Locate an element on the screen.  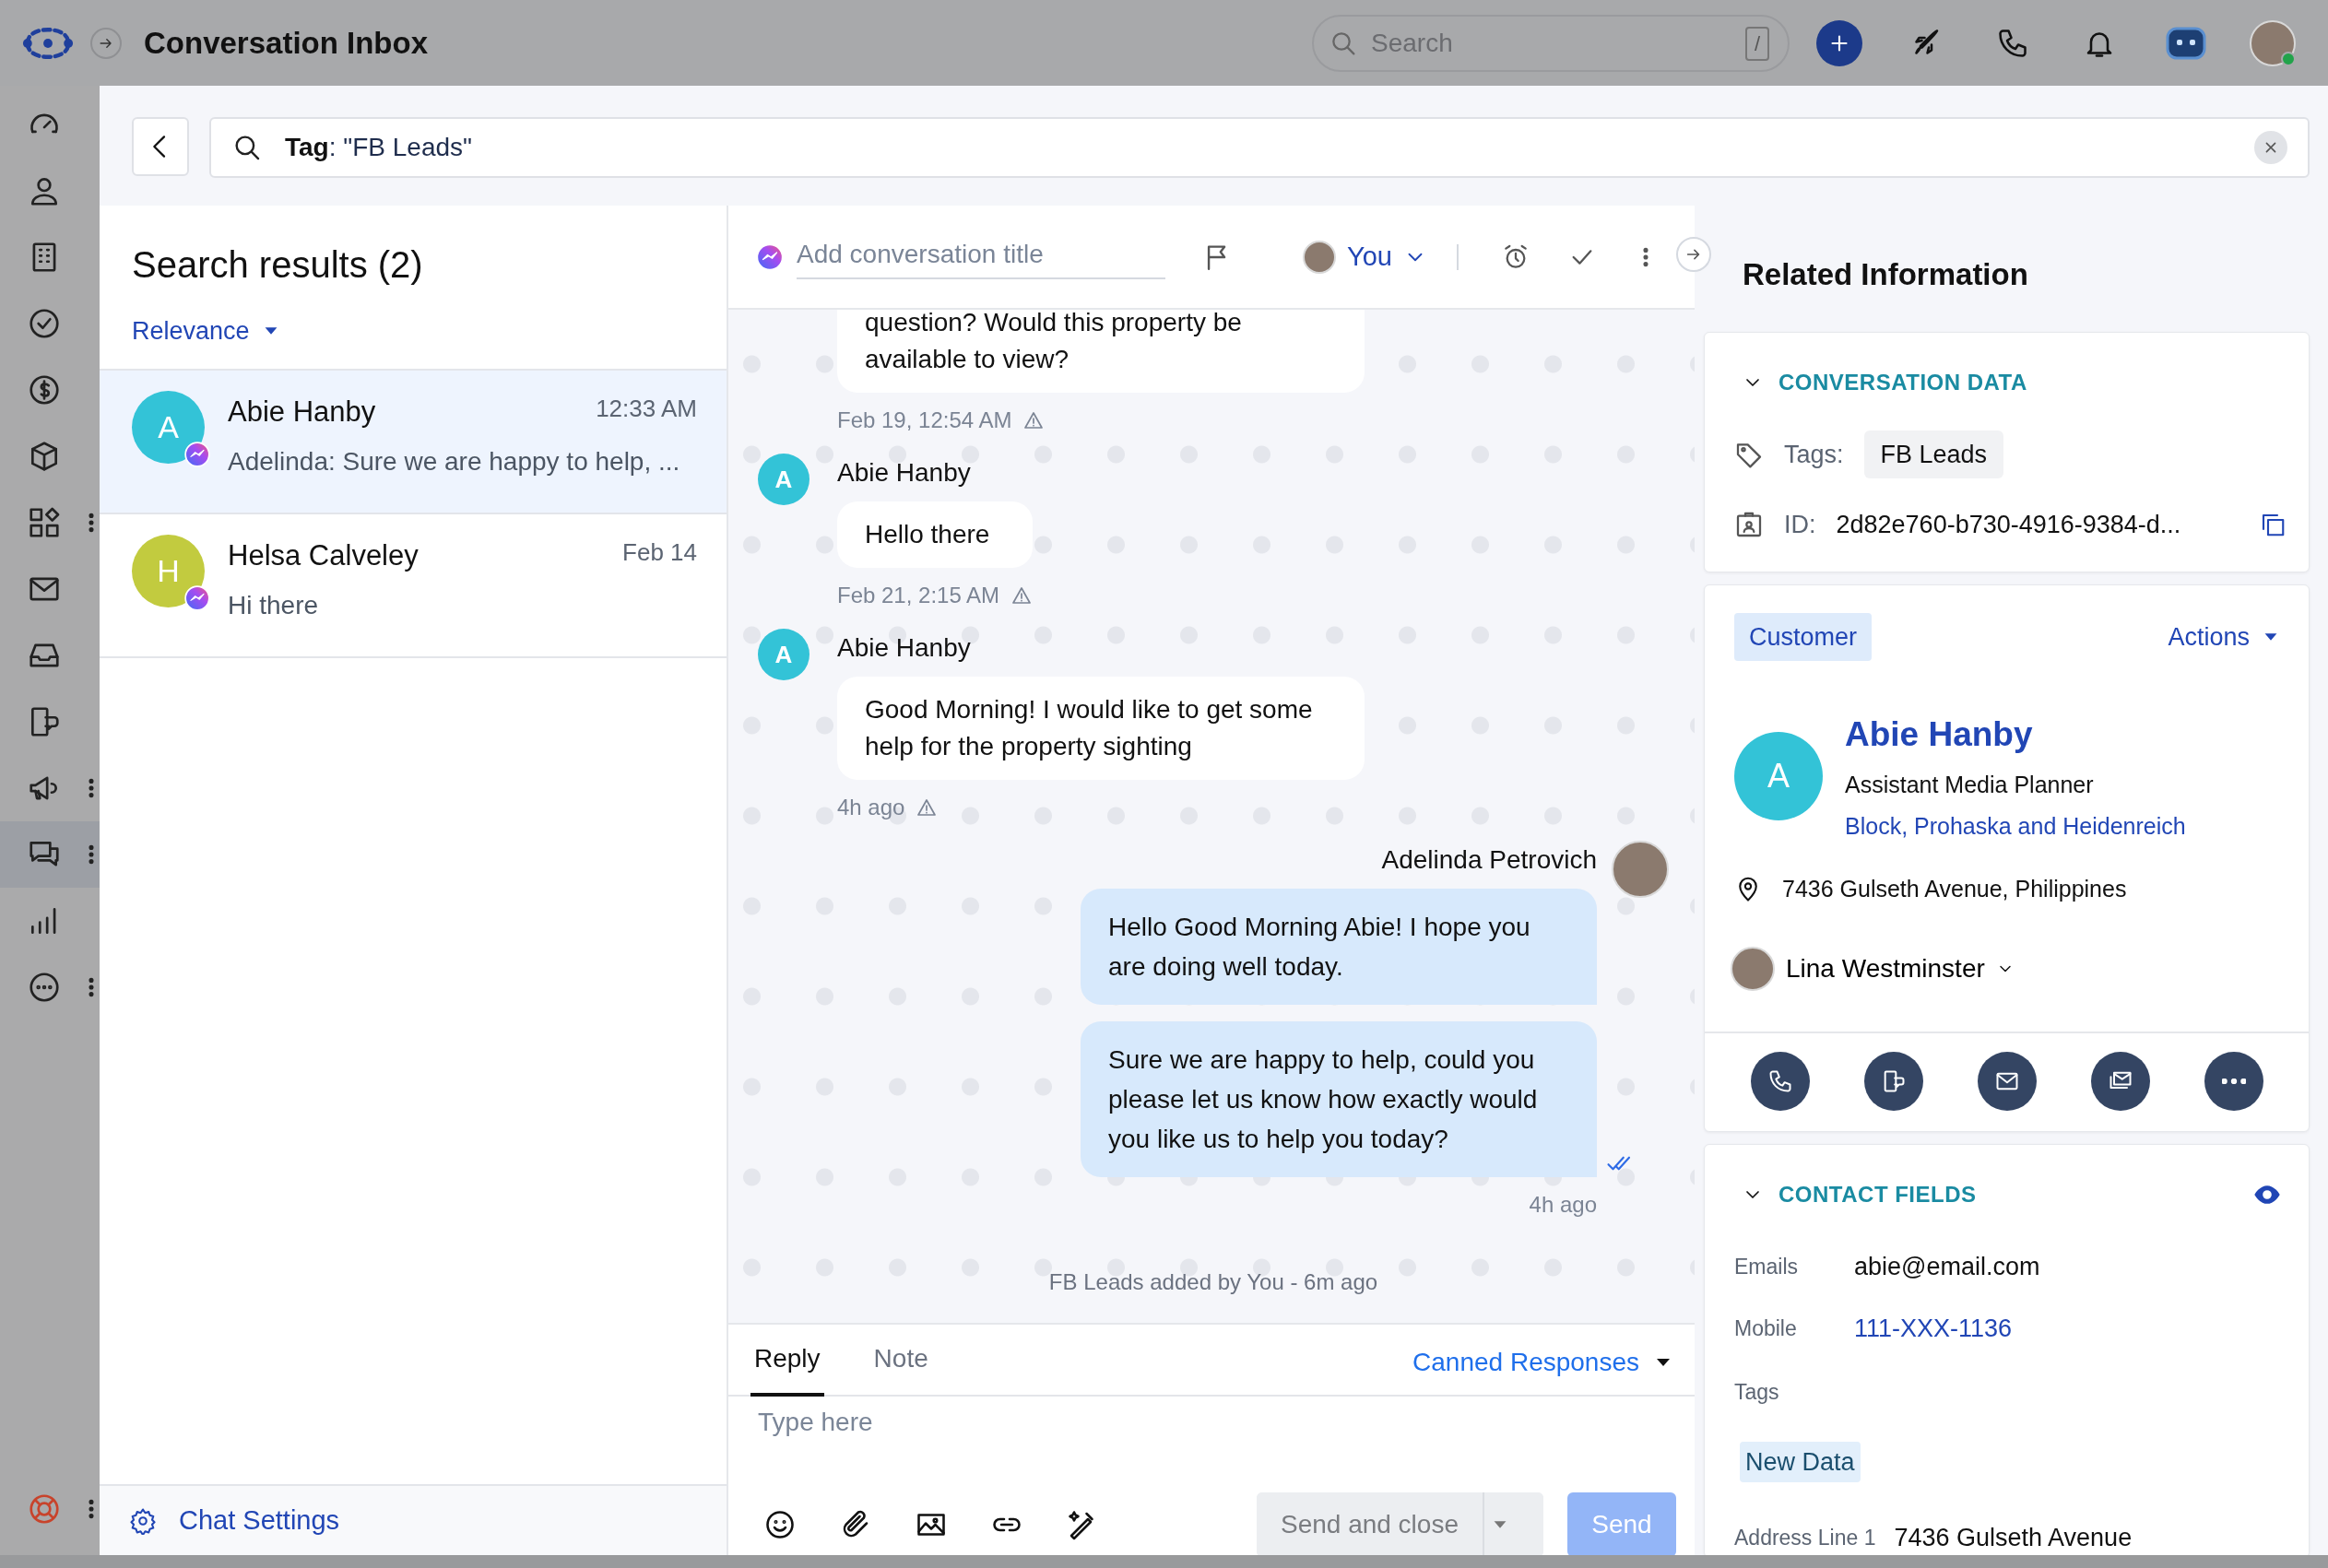
contact-name: Helsa Calveley is located at coordinates (323, 555).